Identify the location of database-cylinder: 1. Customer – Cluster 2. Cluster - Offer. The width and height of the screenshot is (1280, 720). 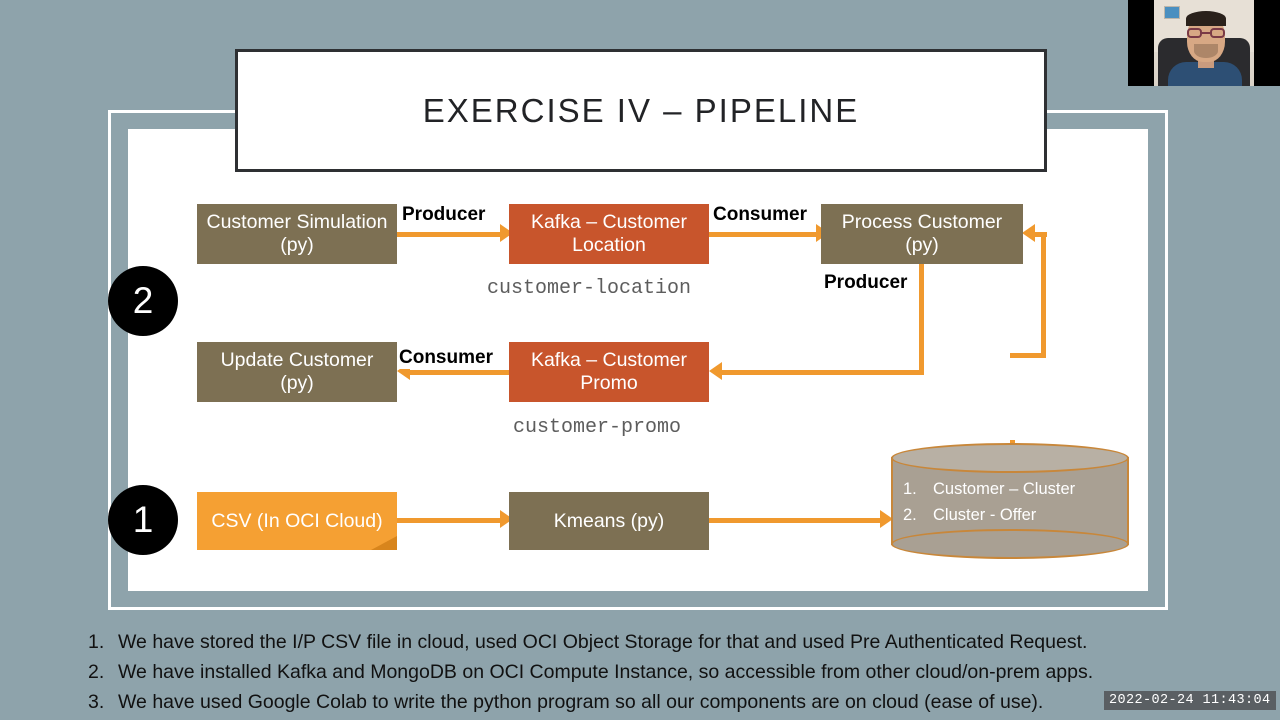
(1010, 501).